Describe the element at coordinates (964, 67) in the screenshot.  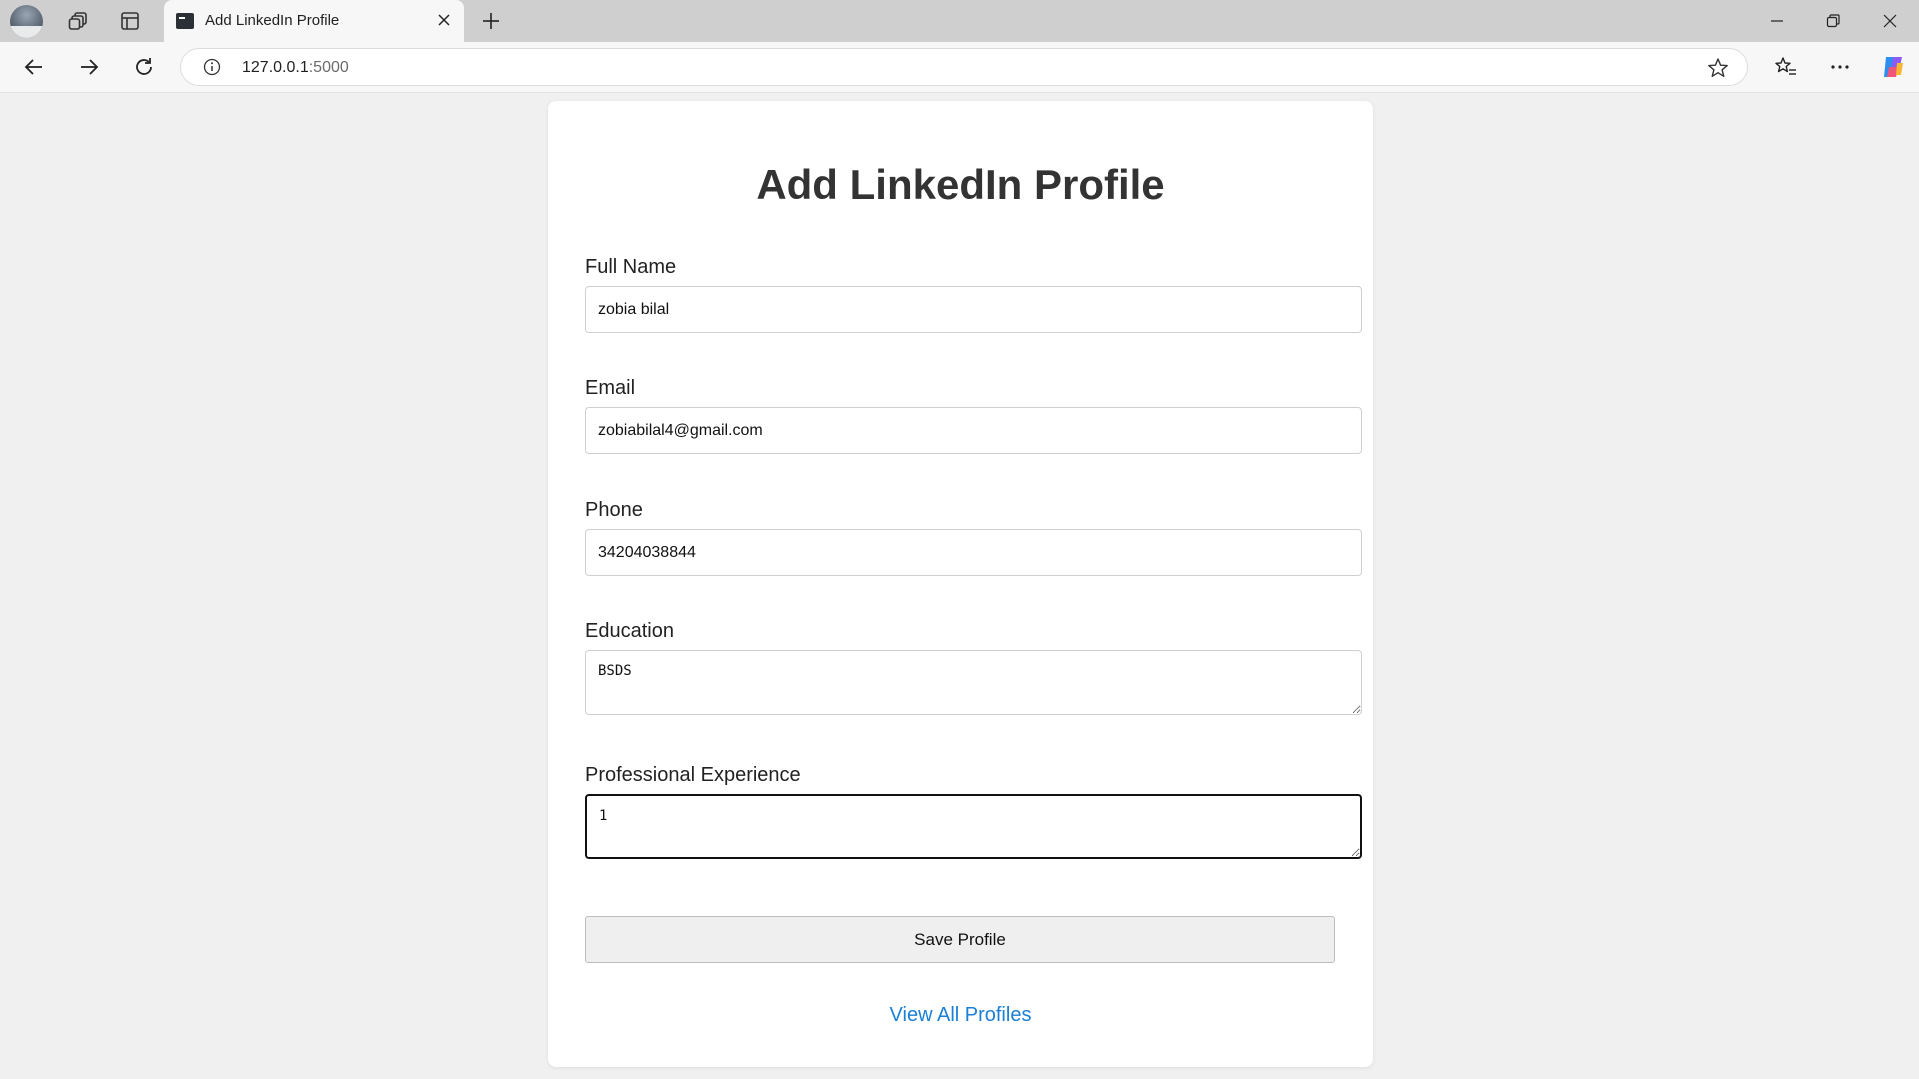
I see `address-bar: 127.0.0.1:5000` at that location.